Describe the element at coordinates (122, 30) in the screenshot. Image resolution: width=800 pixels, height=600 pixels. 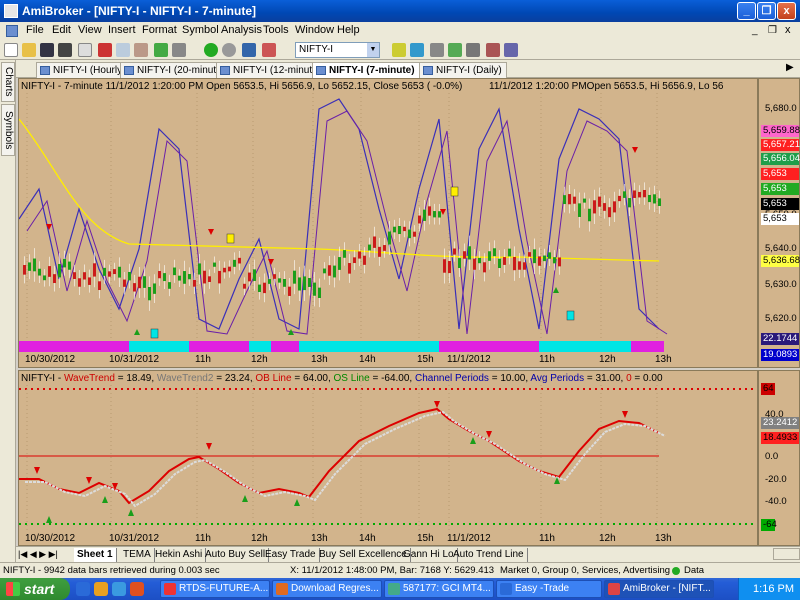
I see `menu-insert: Insert` at that location.